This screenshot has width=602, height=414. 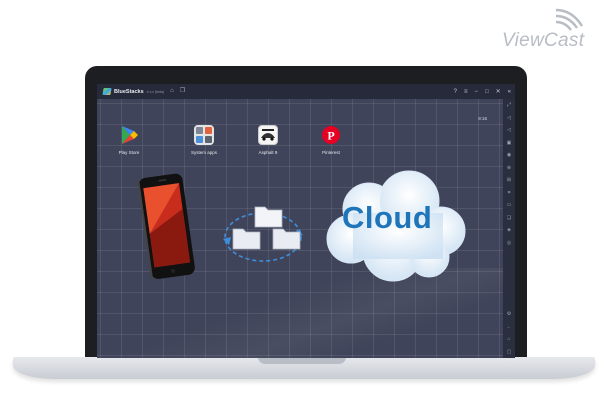 What do you see at coordinates (509, 327) in the screenshot?
I see `back-icon: ←` at bounding box center [509, 327].